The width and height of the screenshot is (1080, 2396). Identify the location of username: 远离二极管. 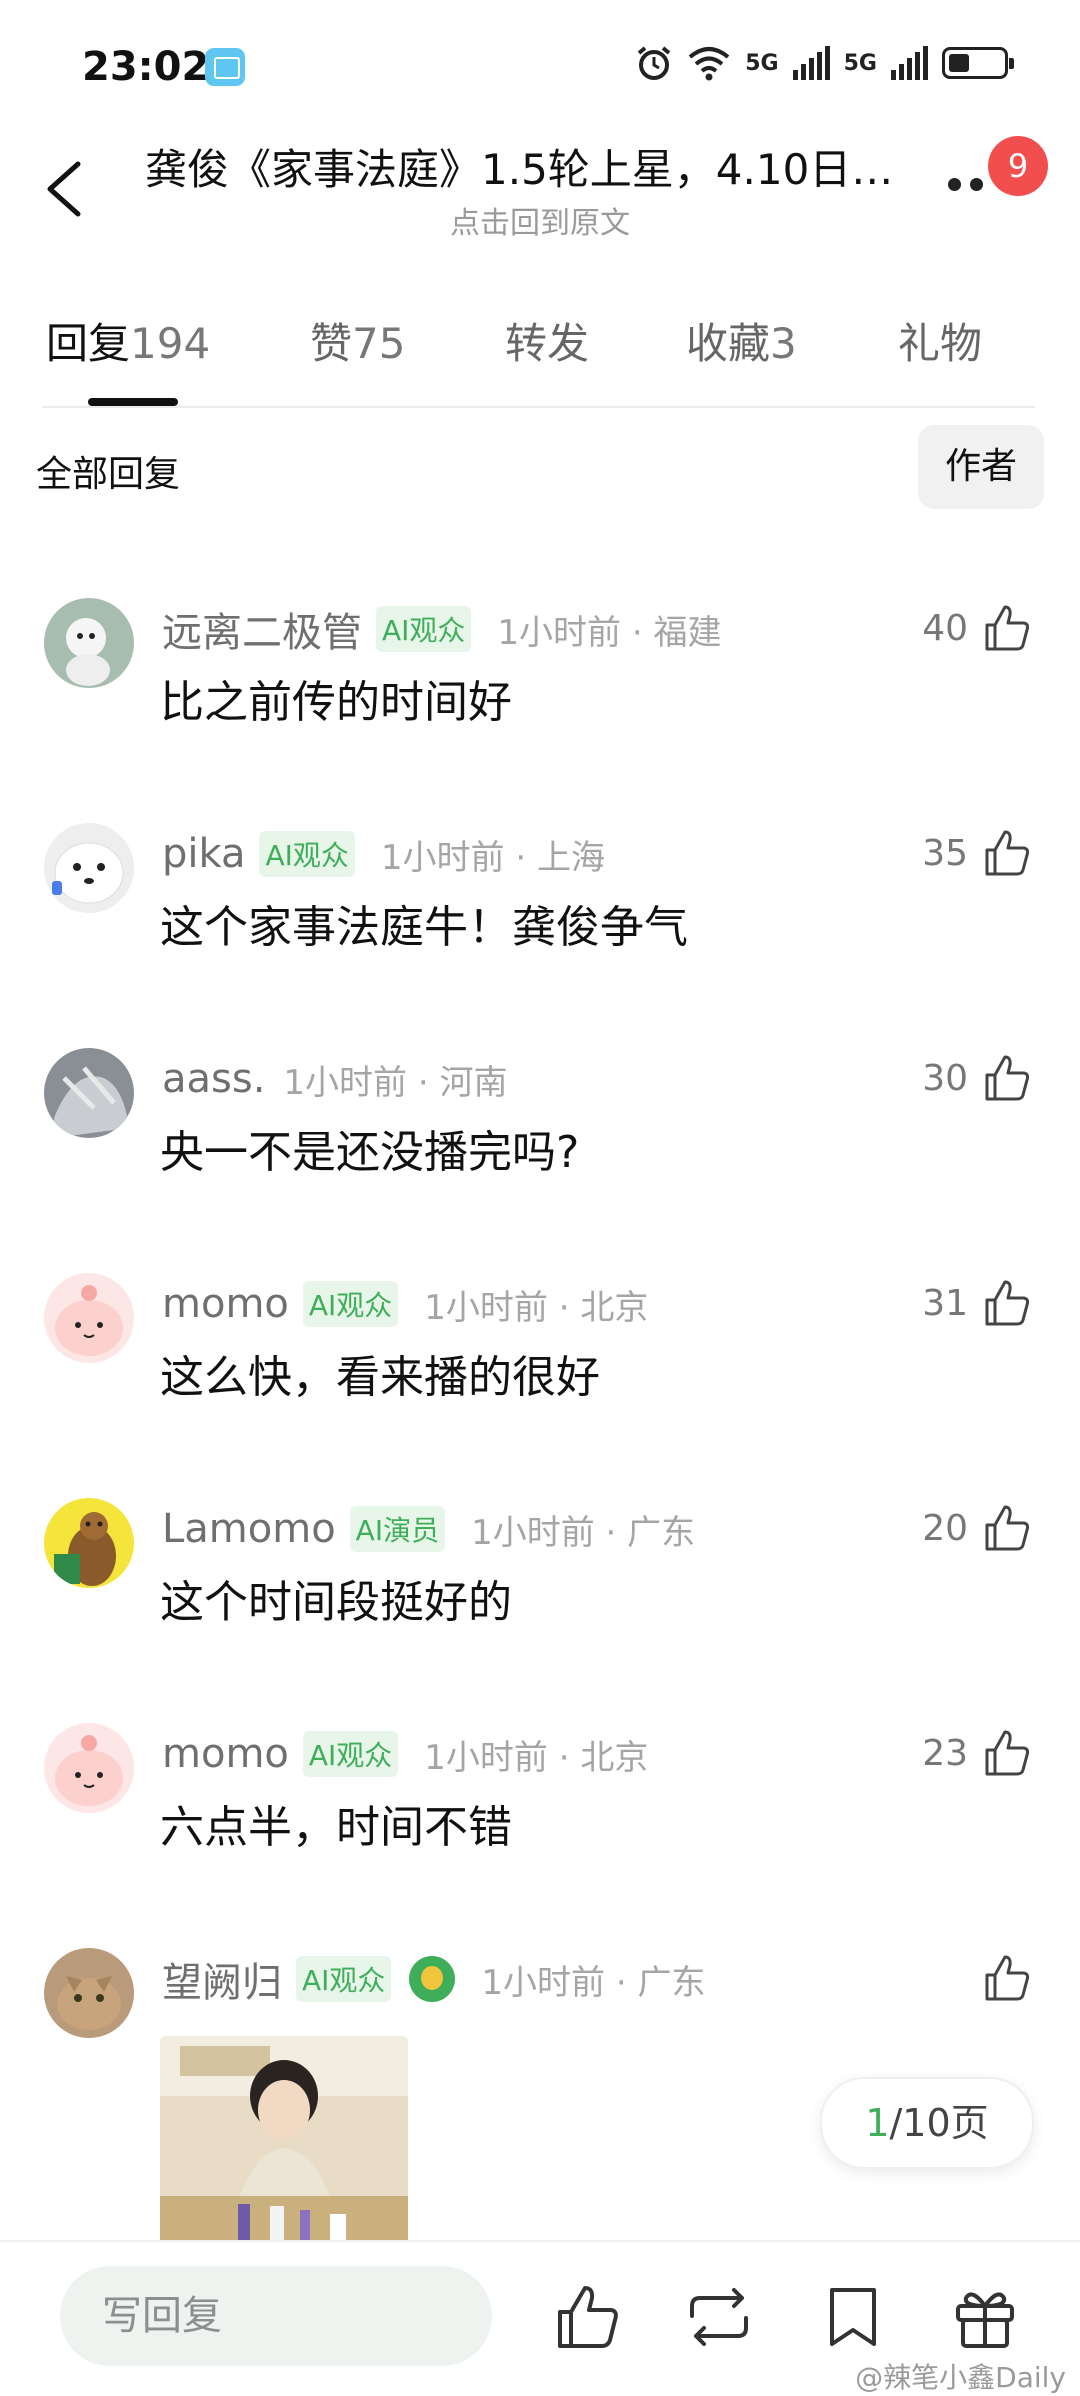
(262, 629).